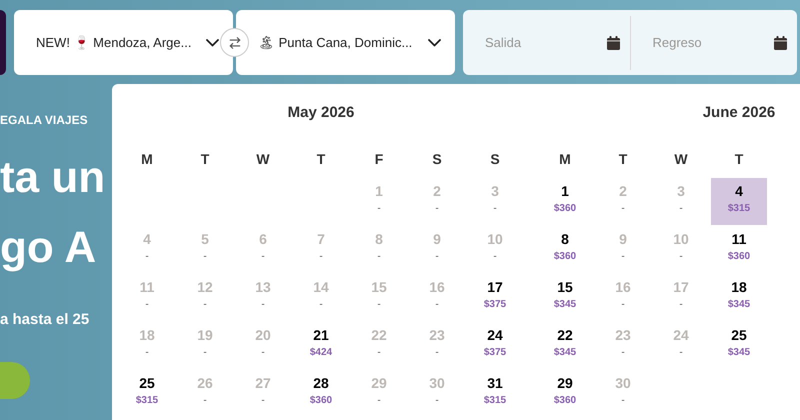  What do you see at coordinates (739, 297) in the screenshot?
I see `calendar-day: 18 $345` at bounding box center [739, 297].